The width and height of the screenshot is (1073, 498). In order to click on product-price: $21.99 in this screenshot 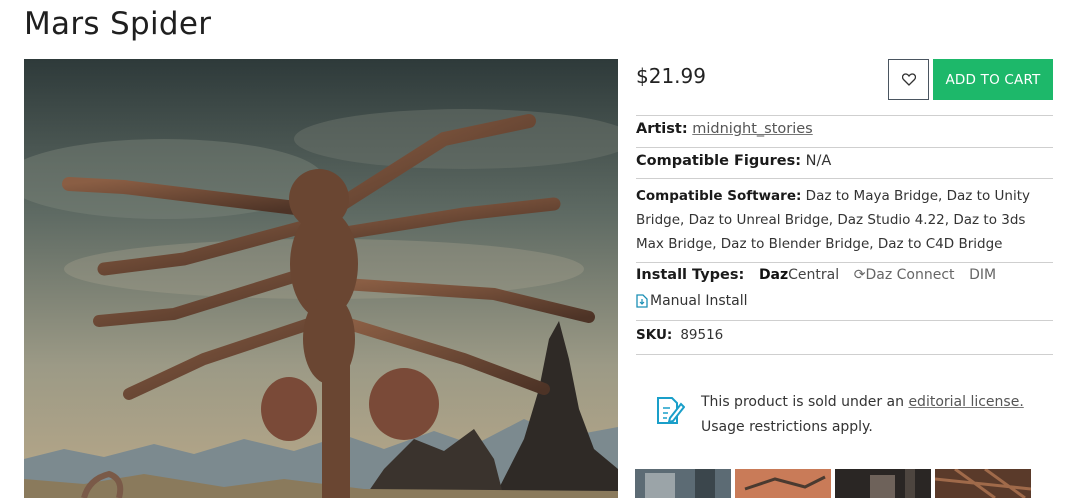, I will do `click(671, 76)`.